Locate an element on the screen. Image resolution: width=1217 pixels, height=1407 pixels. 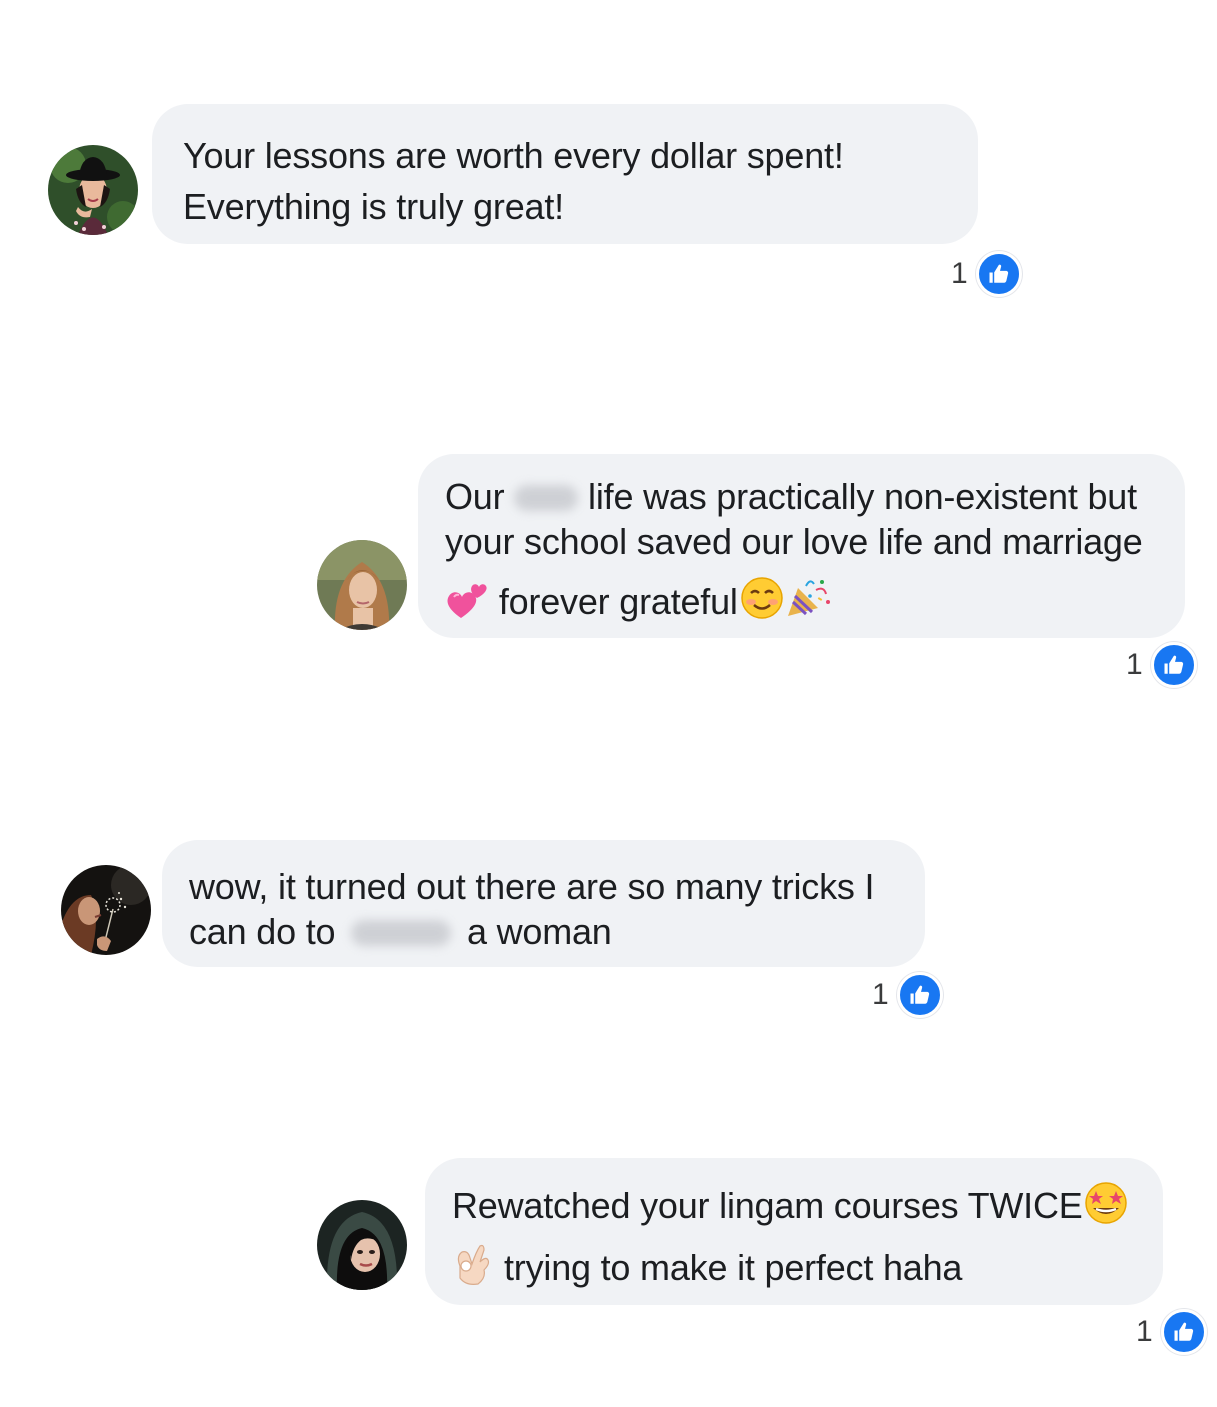
comment-text-start: can do to is located at coordinates (262, 931).